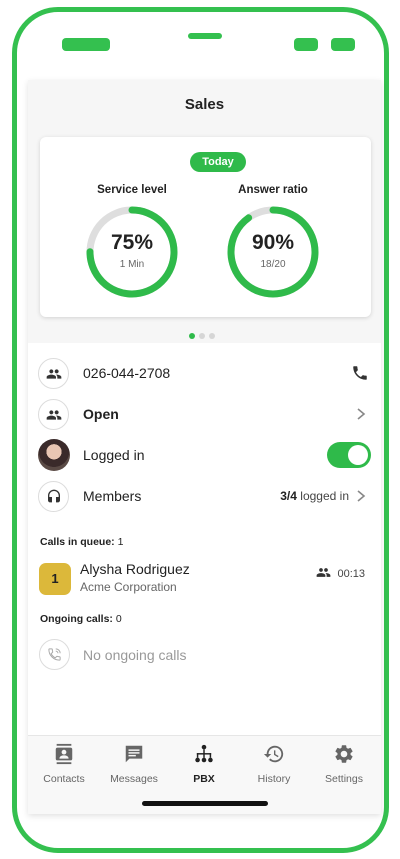 The image size is (400, 859). I want to click on settings-icon, so click(344, 754).